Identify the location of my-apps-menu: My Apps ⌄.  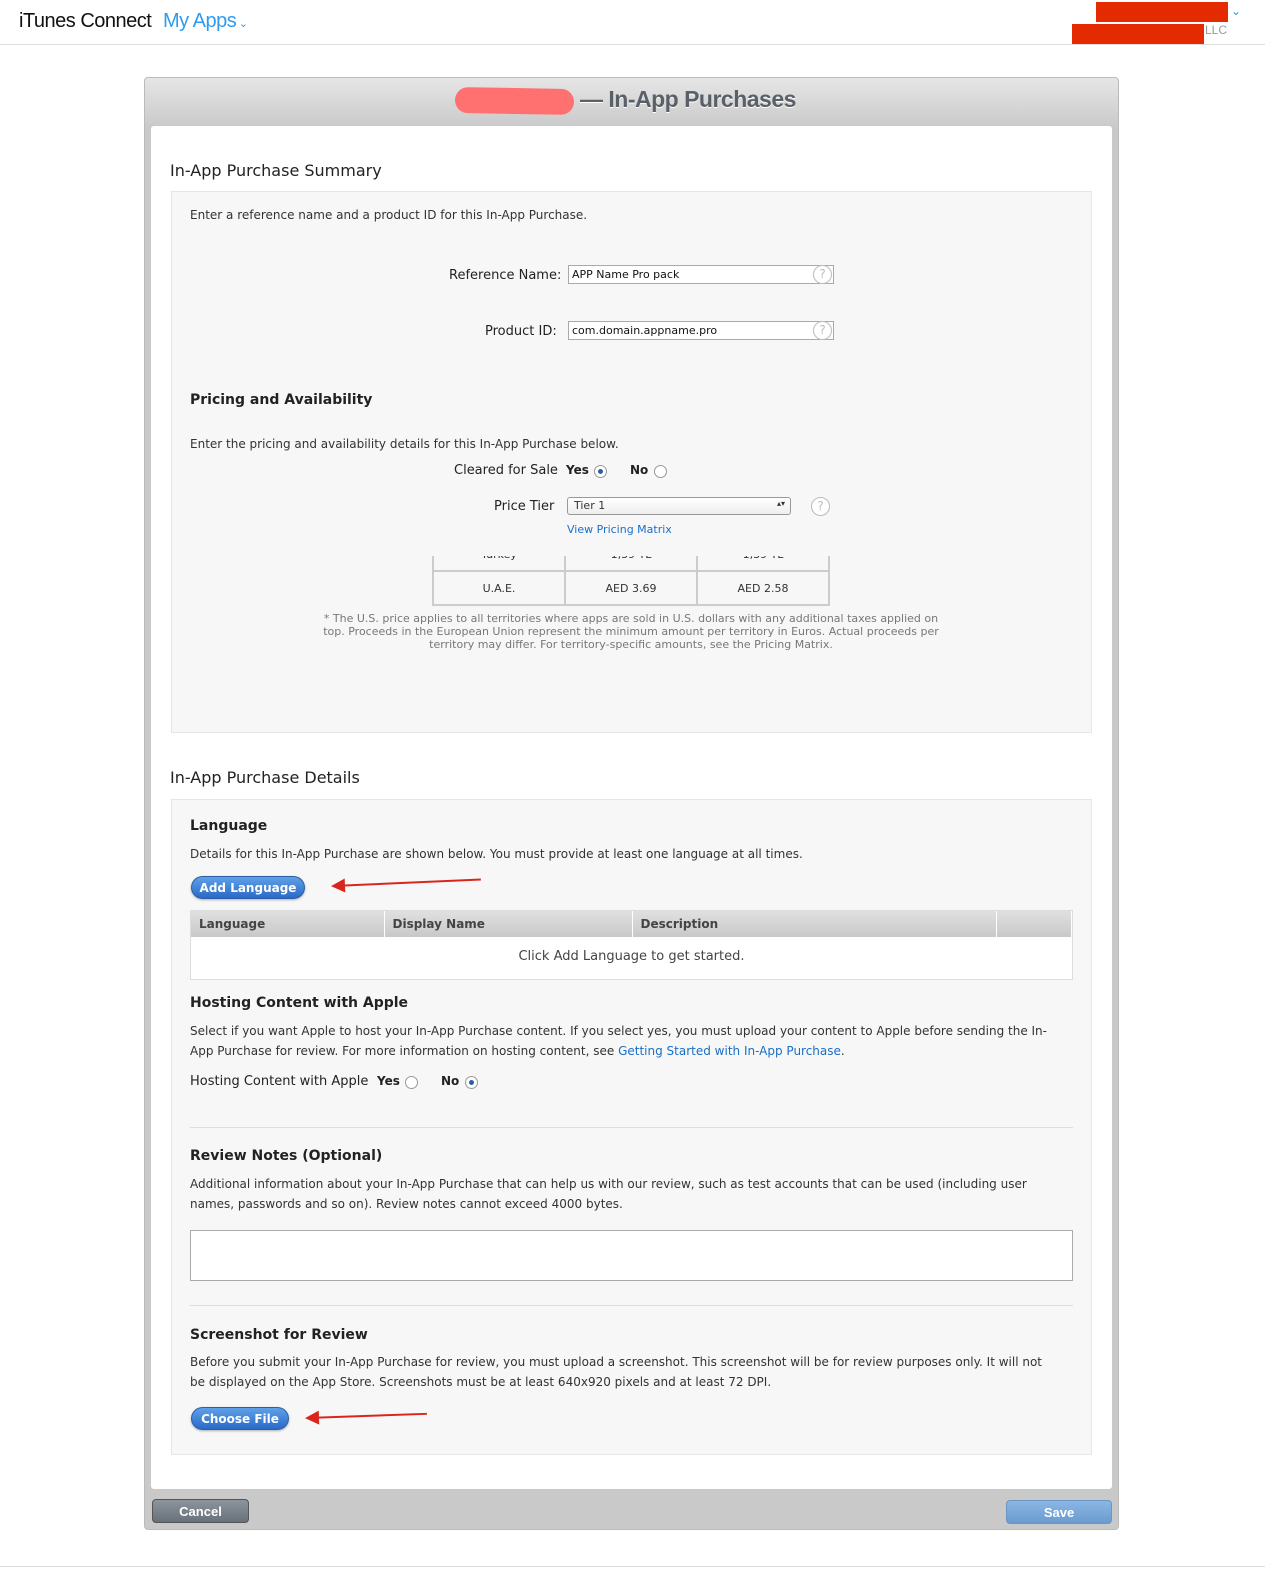
(205, 21).